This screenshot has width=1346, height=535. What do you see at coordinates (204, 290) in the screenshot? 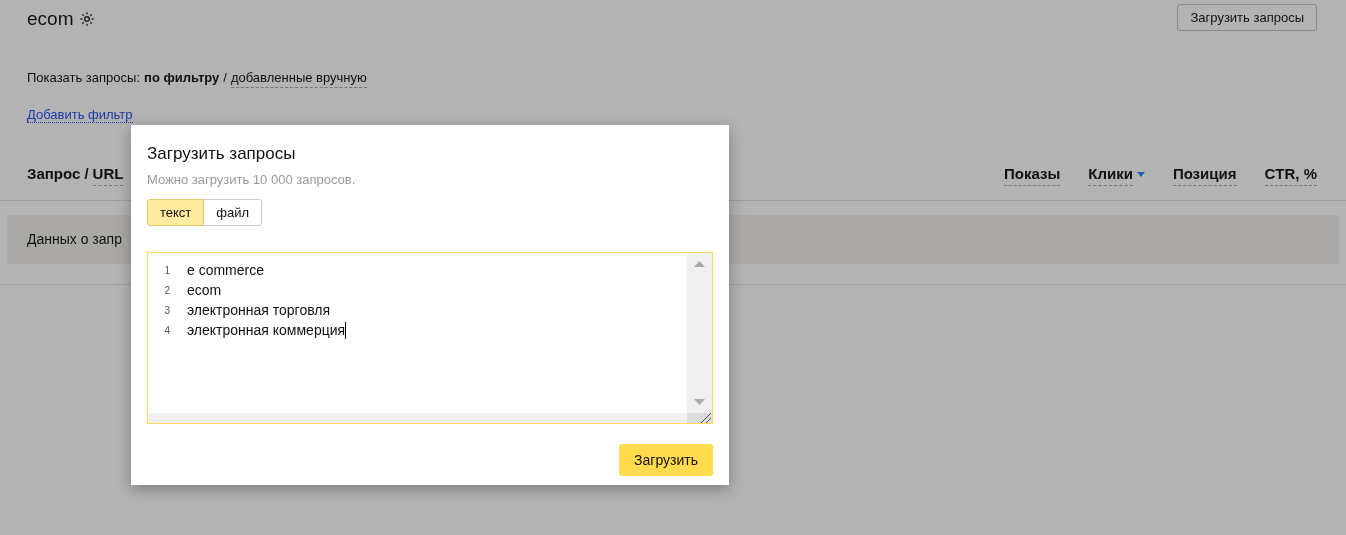
I see `editor-line: ecom` at bounding box center [204, 290].